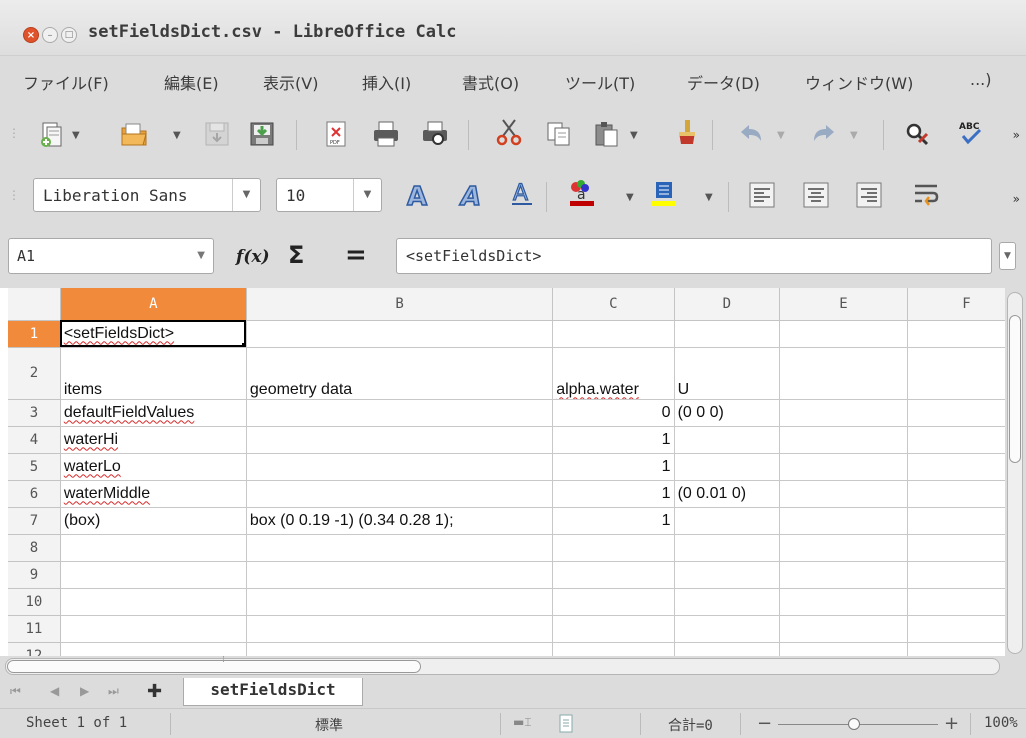 The image size is (1026, 738). Describe the element at coordinates (253, 257) in the screenshot. I see `function-wizard-icon: f(x)` at that location.